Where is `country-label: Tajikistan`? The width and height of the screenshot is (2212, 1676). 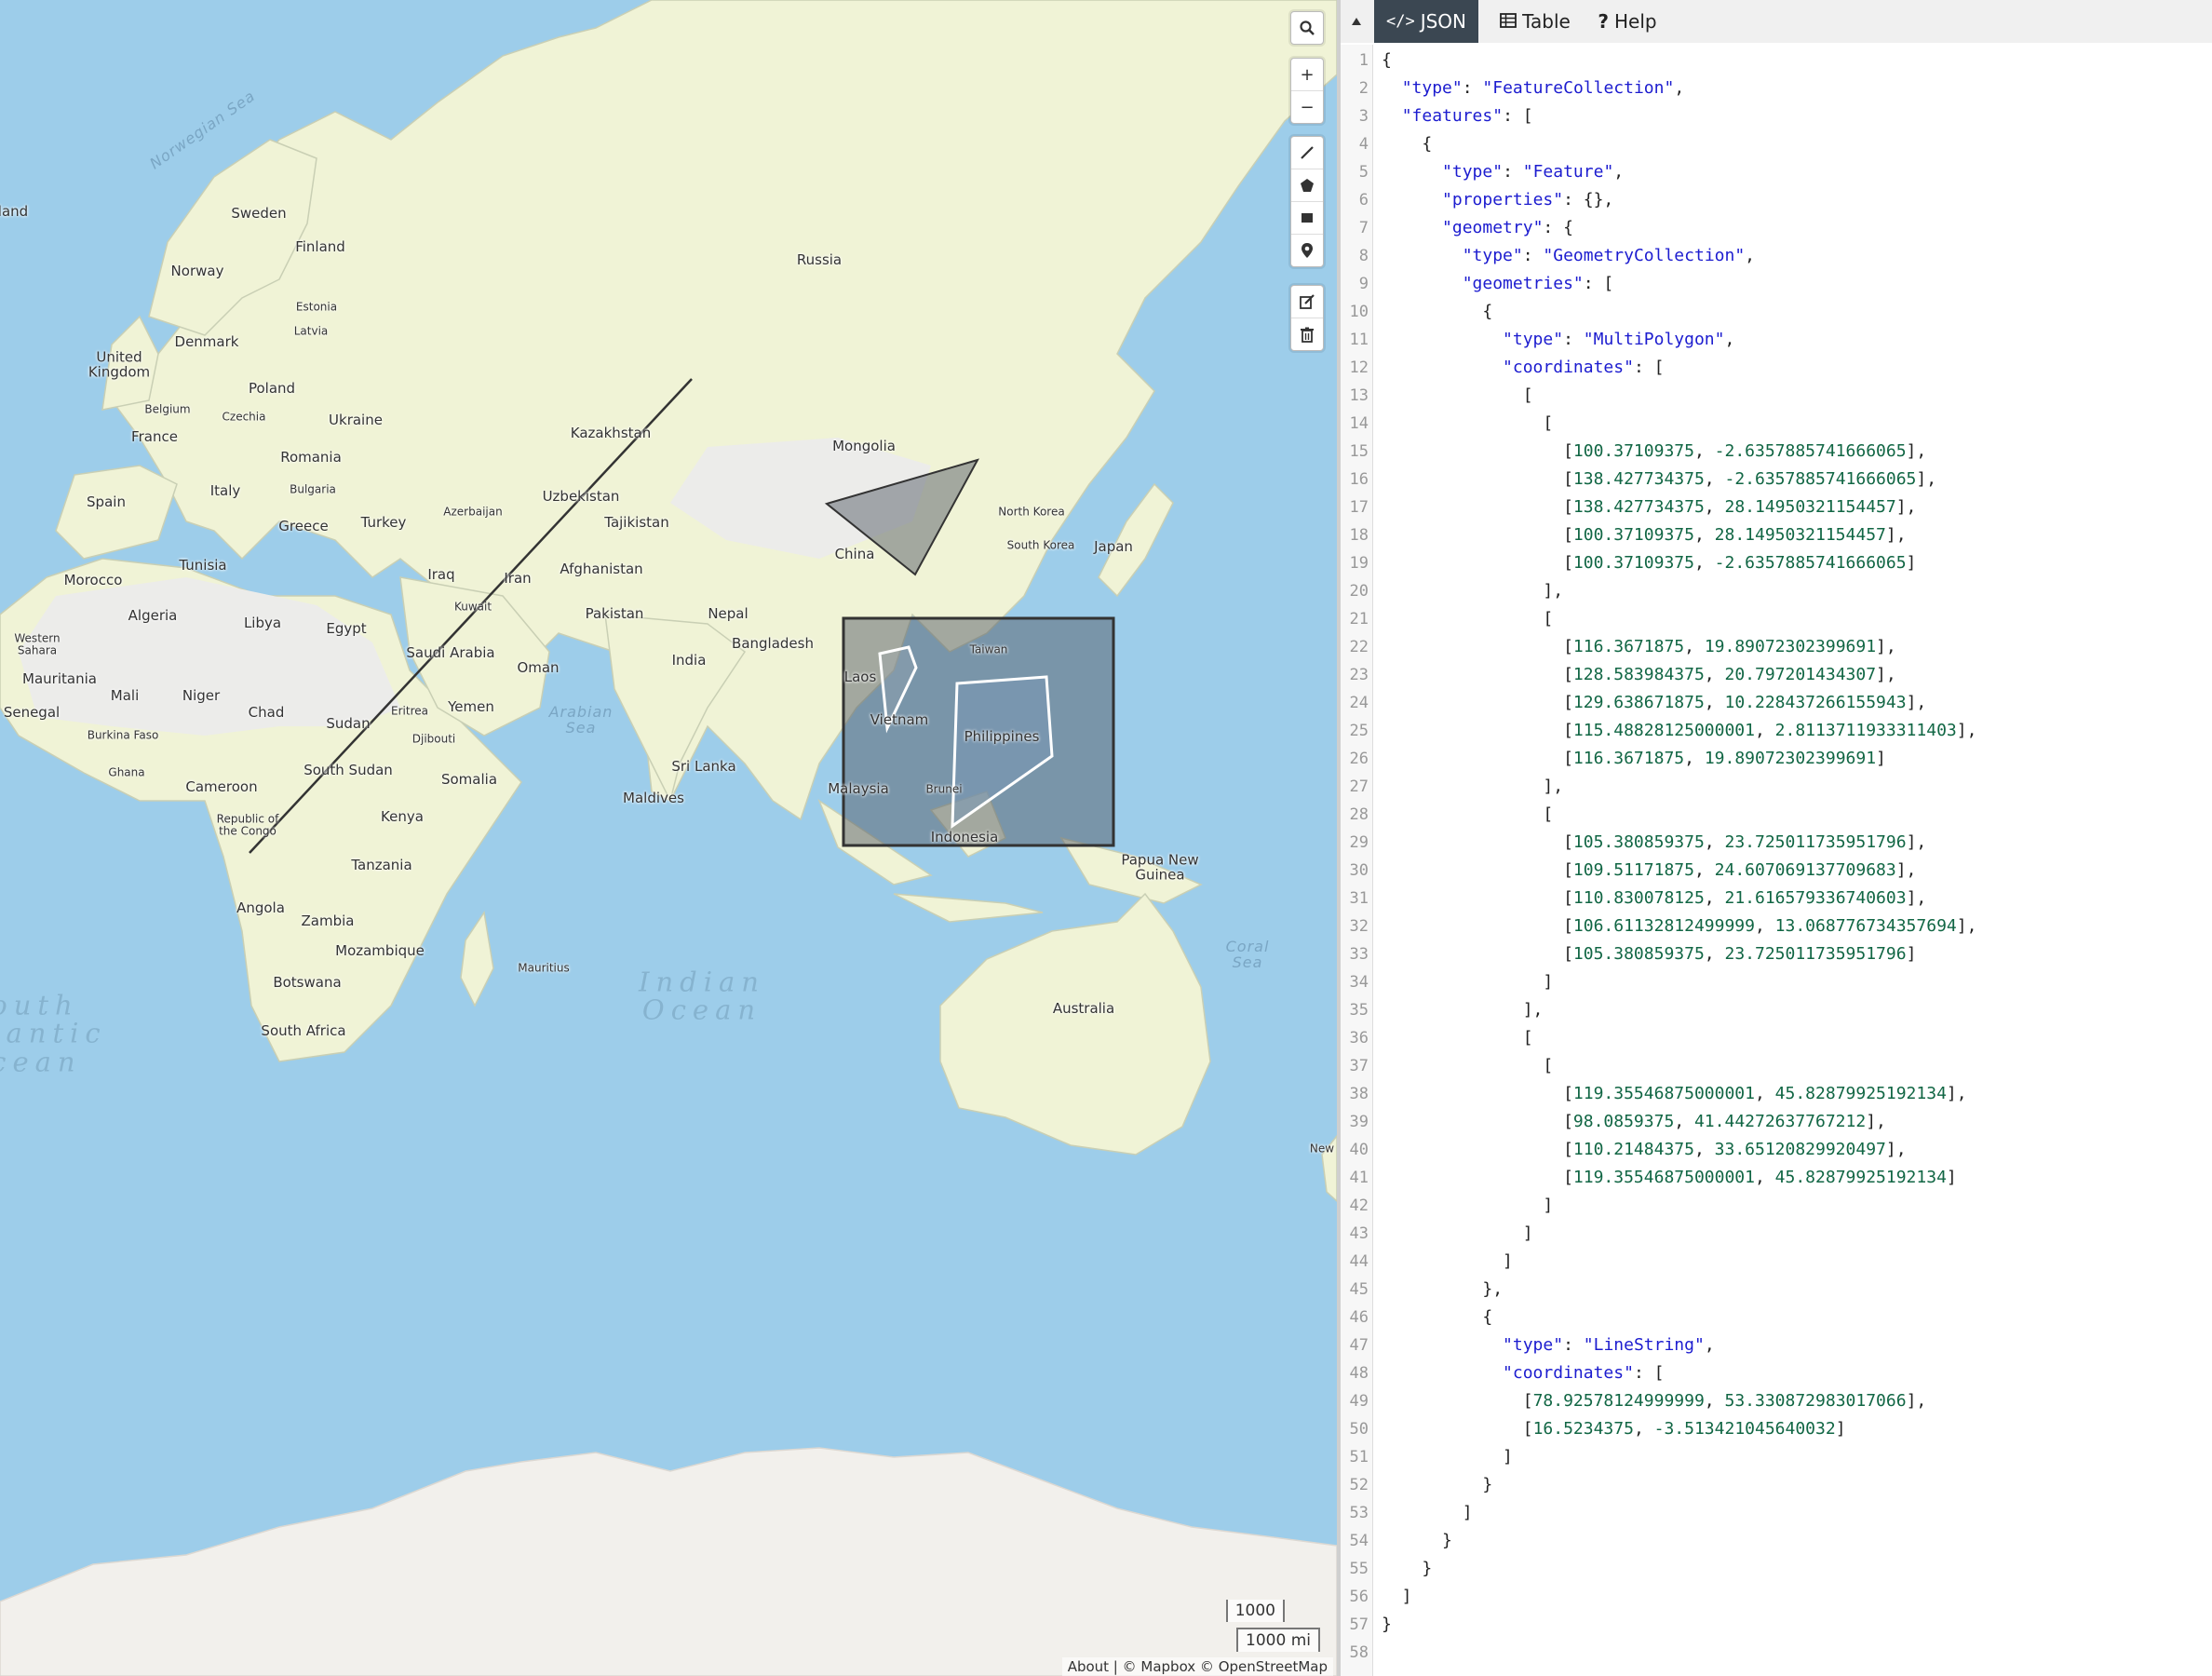 country-label: Tajikistan is located at coordinates (636, 523).